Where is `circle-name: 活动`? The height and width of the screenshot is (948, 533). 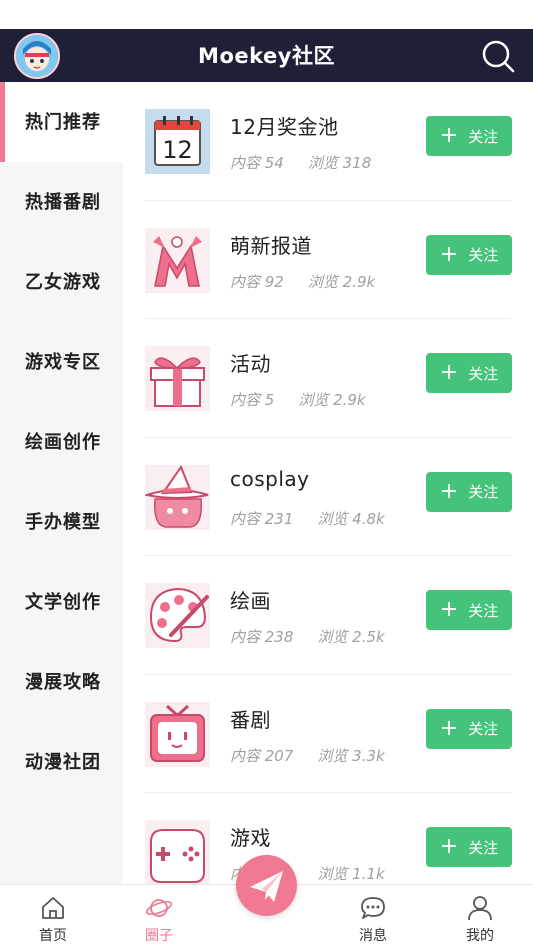
circle-name: 活动 is located at coordinates (250, 364).